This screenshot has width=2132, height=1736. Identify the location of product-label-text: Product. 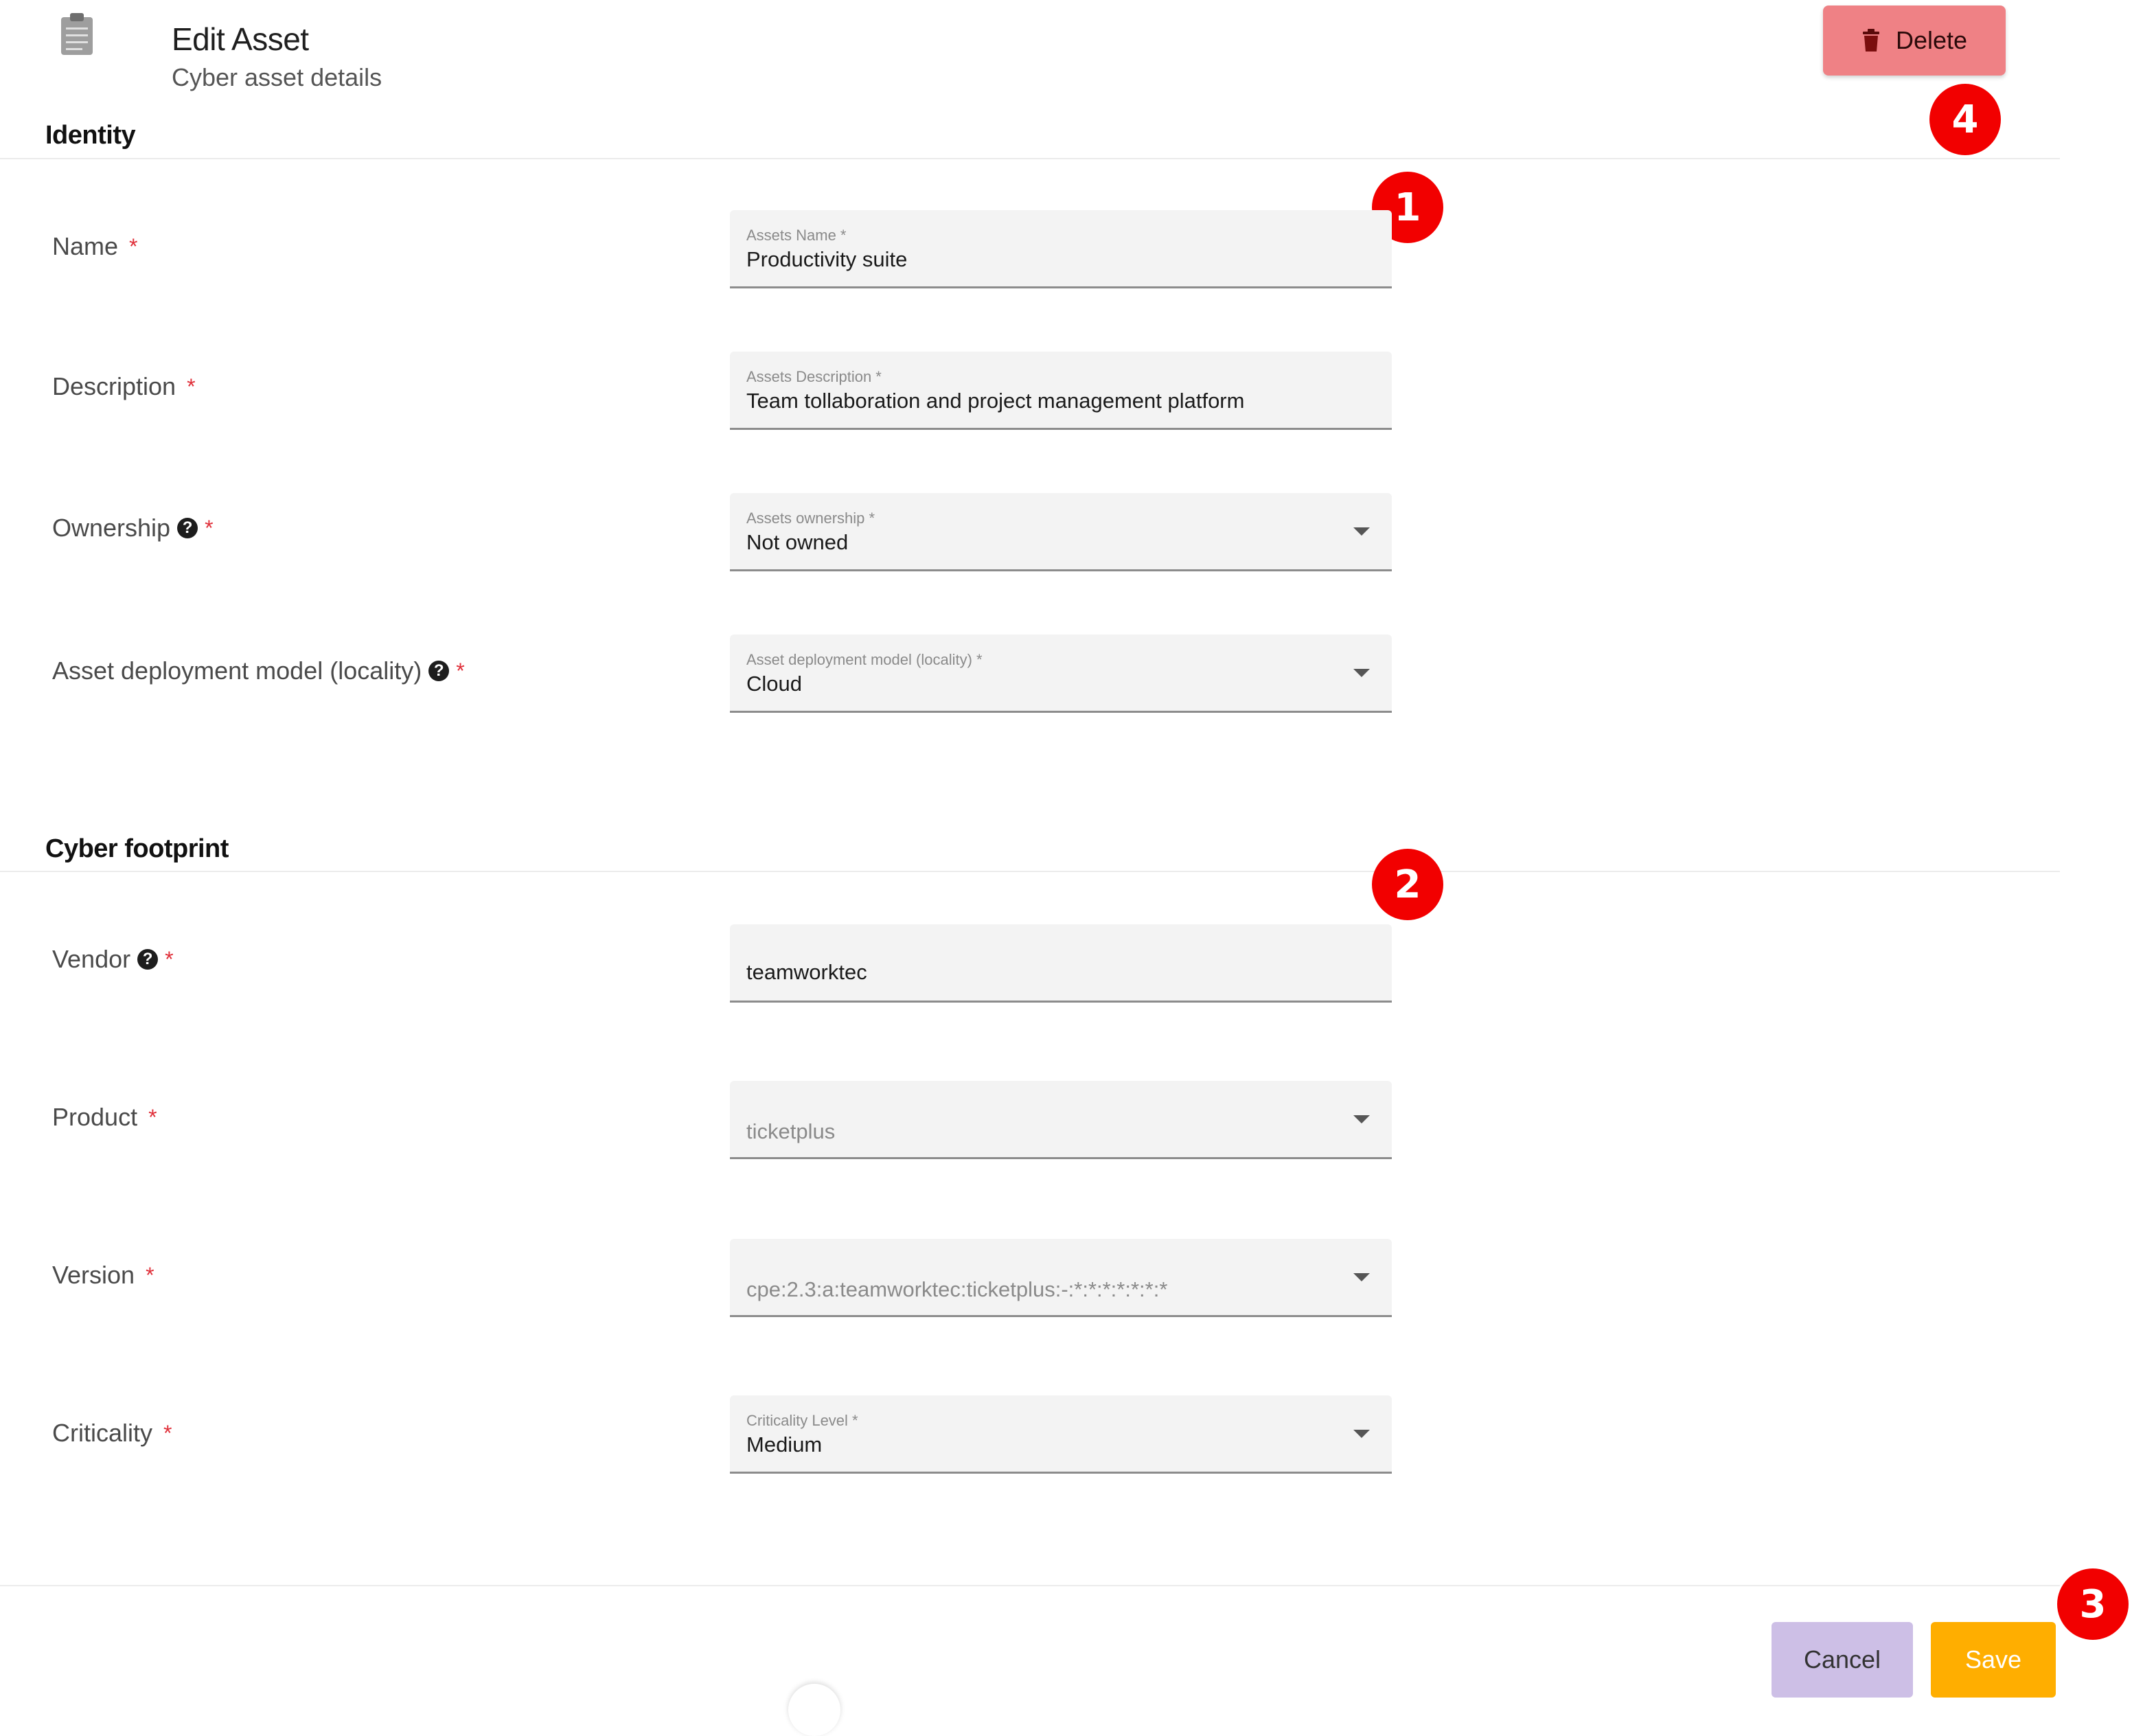
(95, 1117).